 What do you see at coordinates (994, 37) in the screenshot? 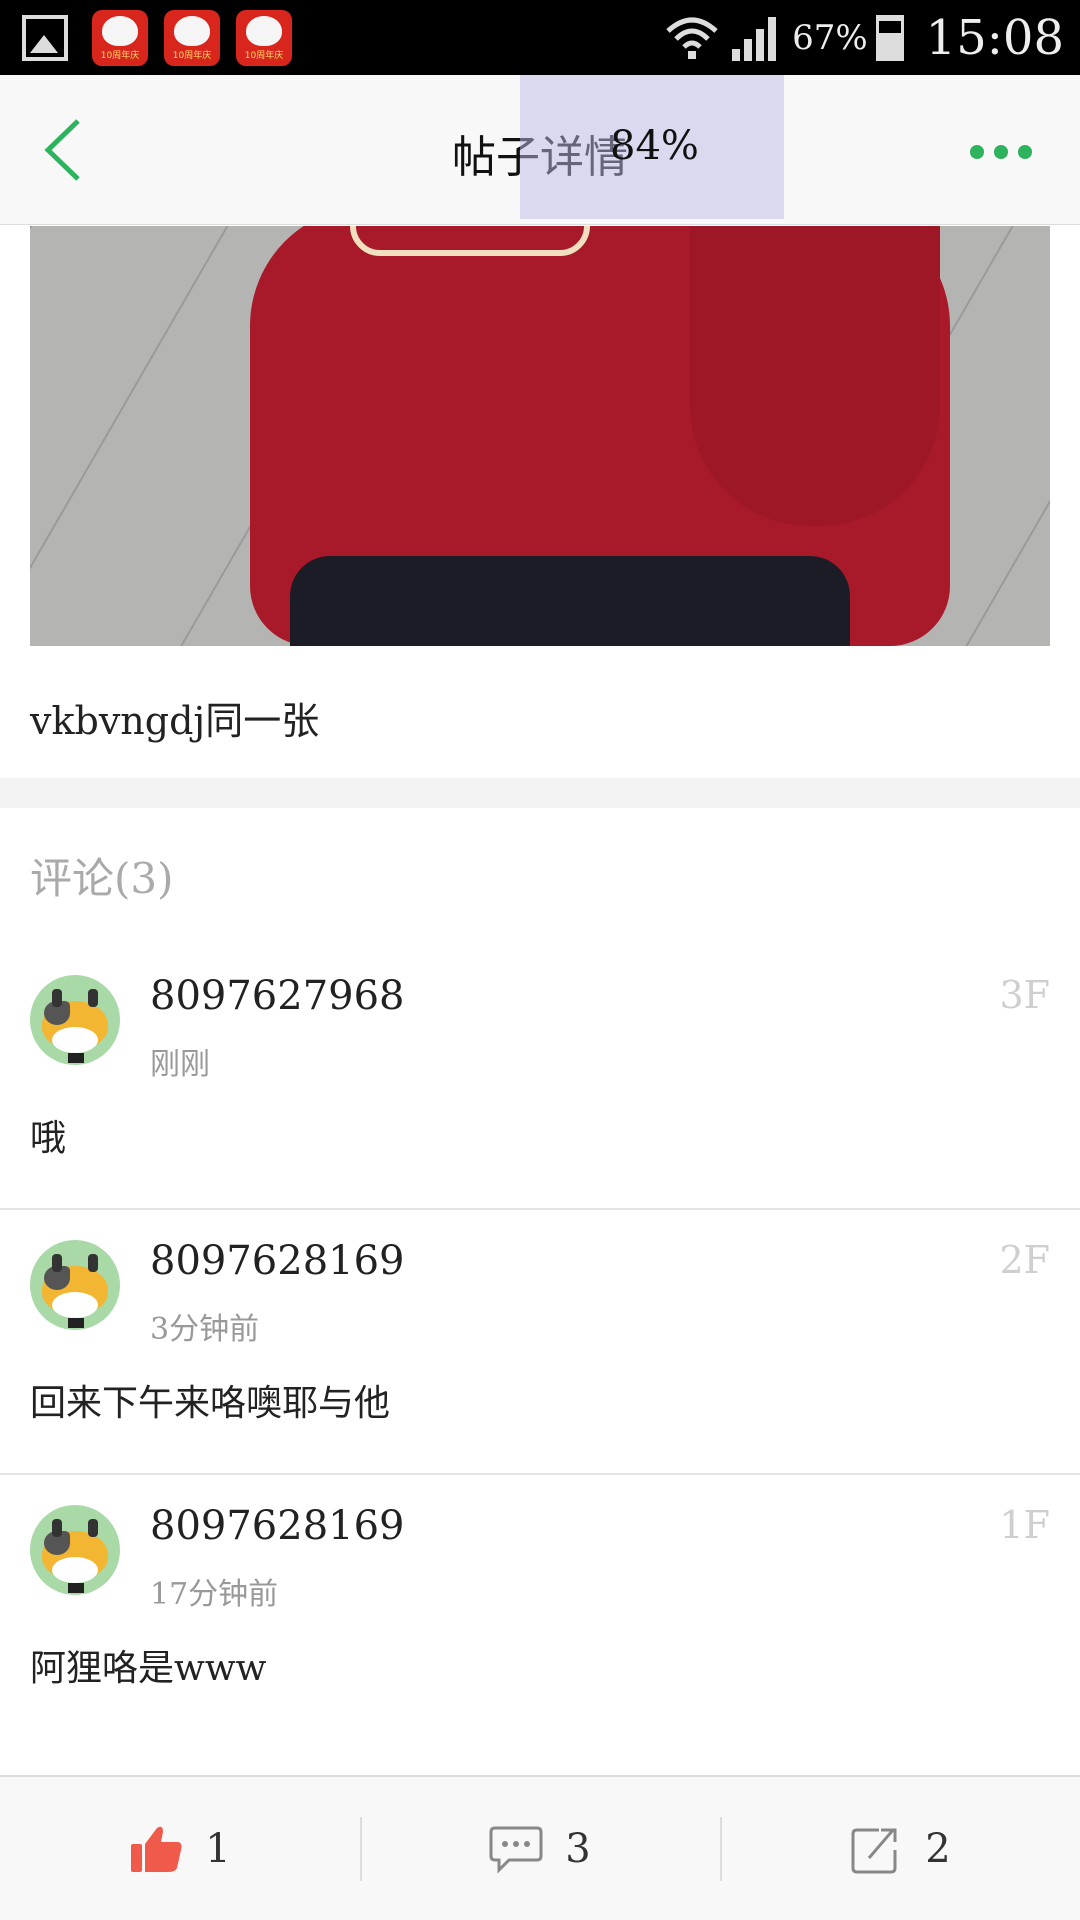
I see `clock: 15:08` at bounding box center [994, 37].